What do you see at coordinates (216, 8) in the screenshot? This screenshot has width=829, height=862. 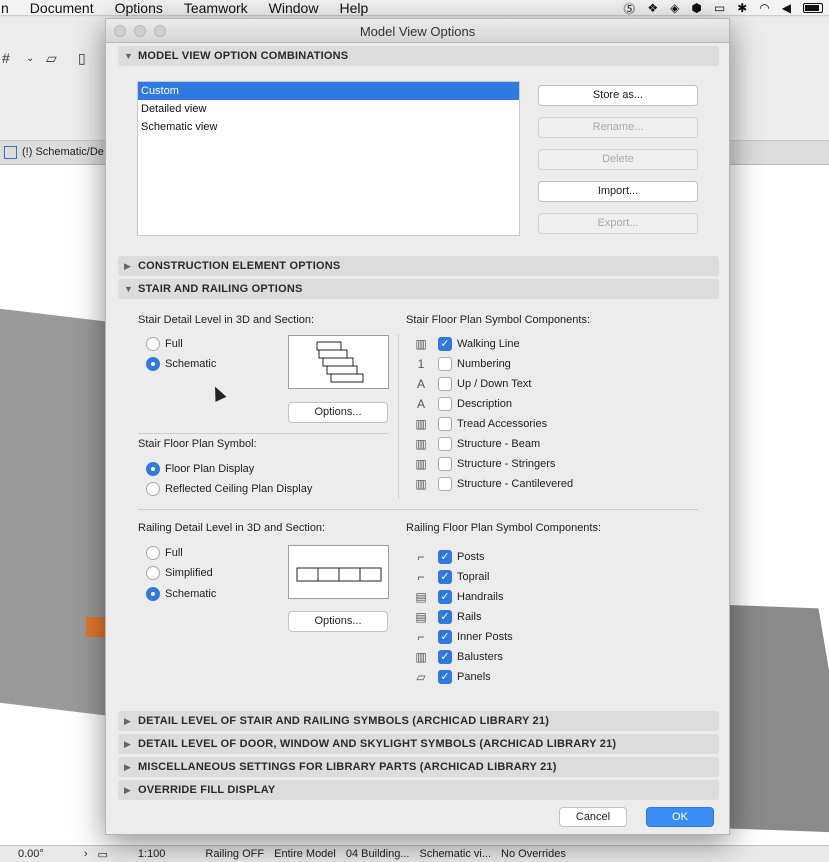 I see `menu-item-teamwork: Teamwork` at bounding box center [216, 8].